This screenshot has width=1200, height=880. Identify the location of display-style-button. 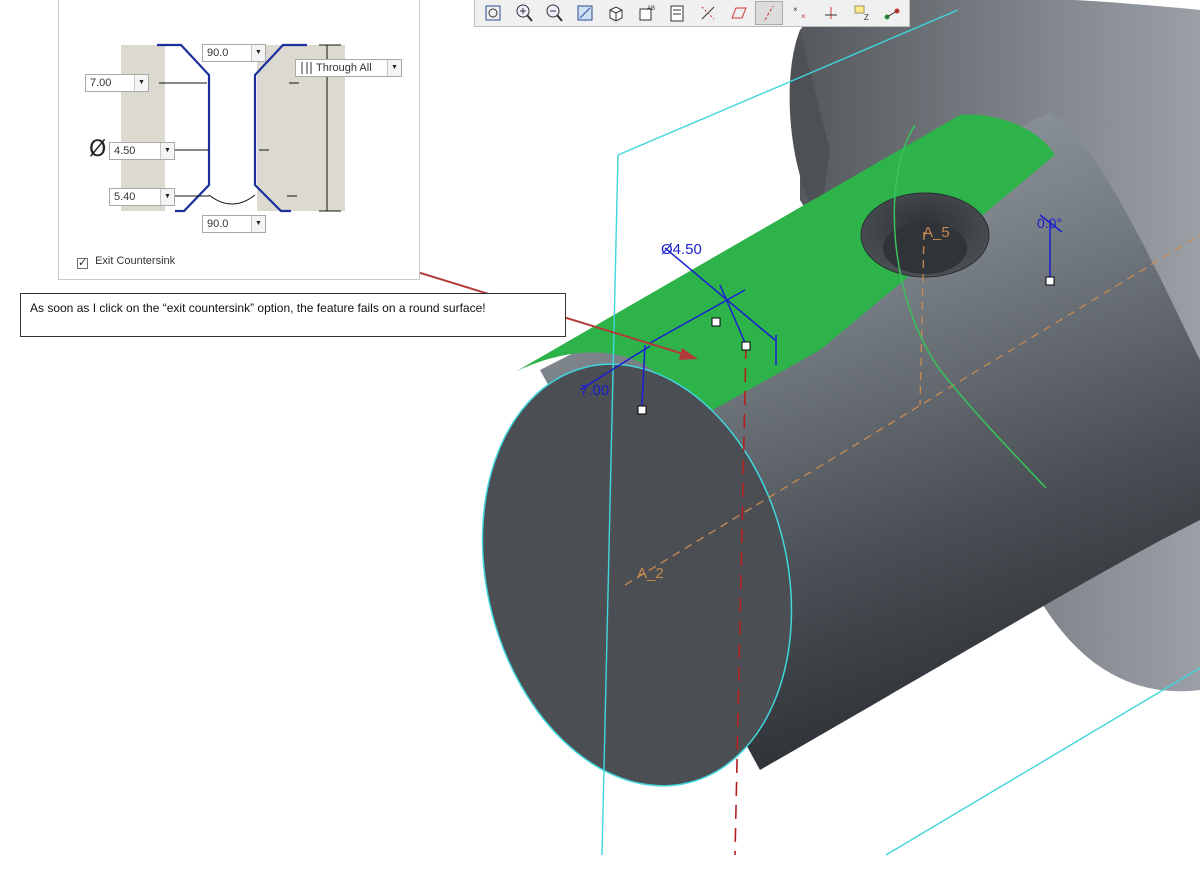
(616, 13).